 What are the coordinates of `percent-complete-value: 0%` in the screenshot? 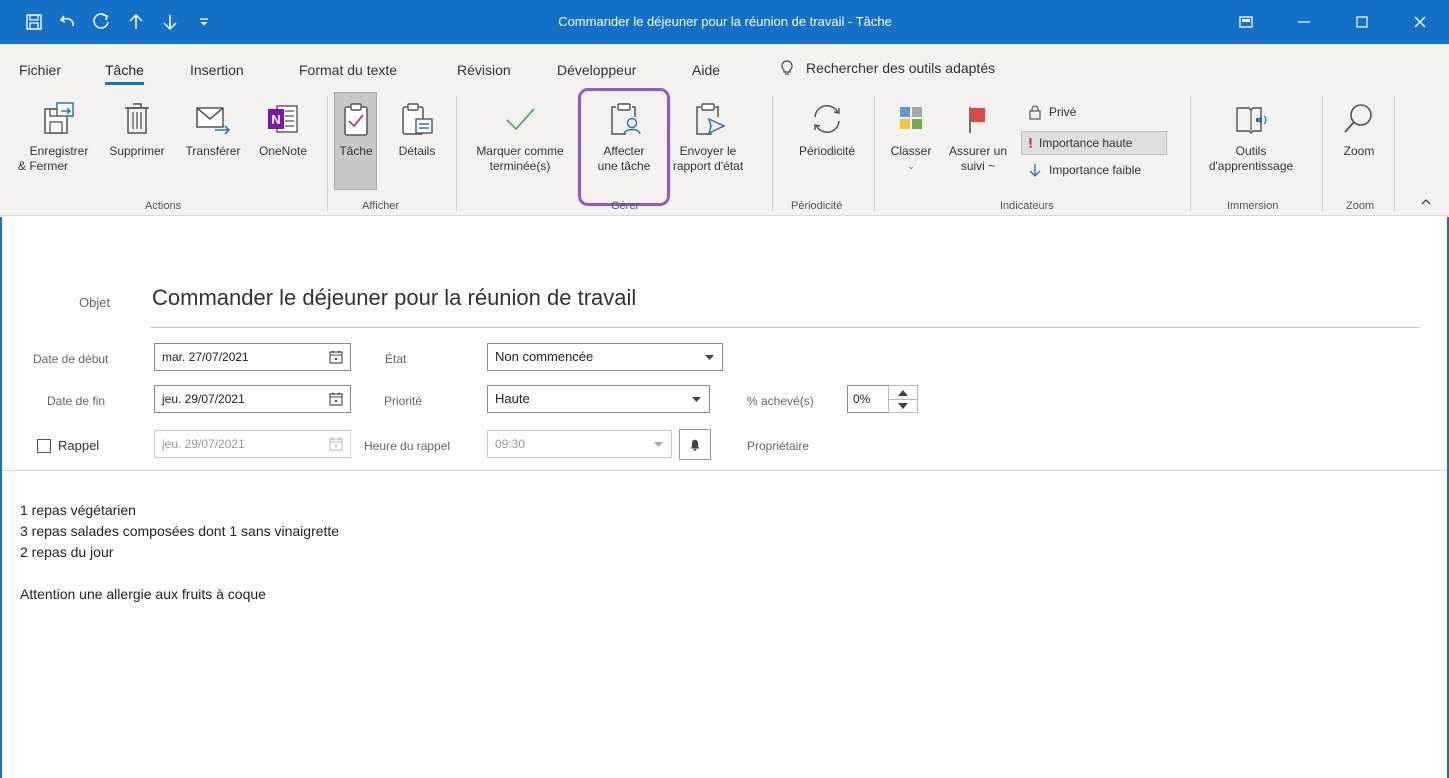 It's located at (862, 399).